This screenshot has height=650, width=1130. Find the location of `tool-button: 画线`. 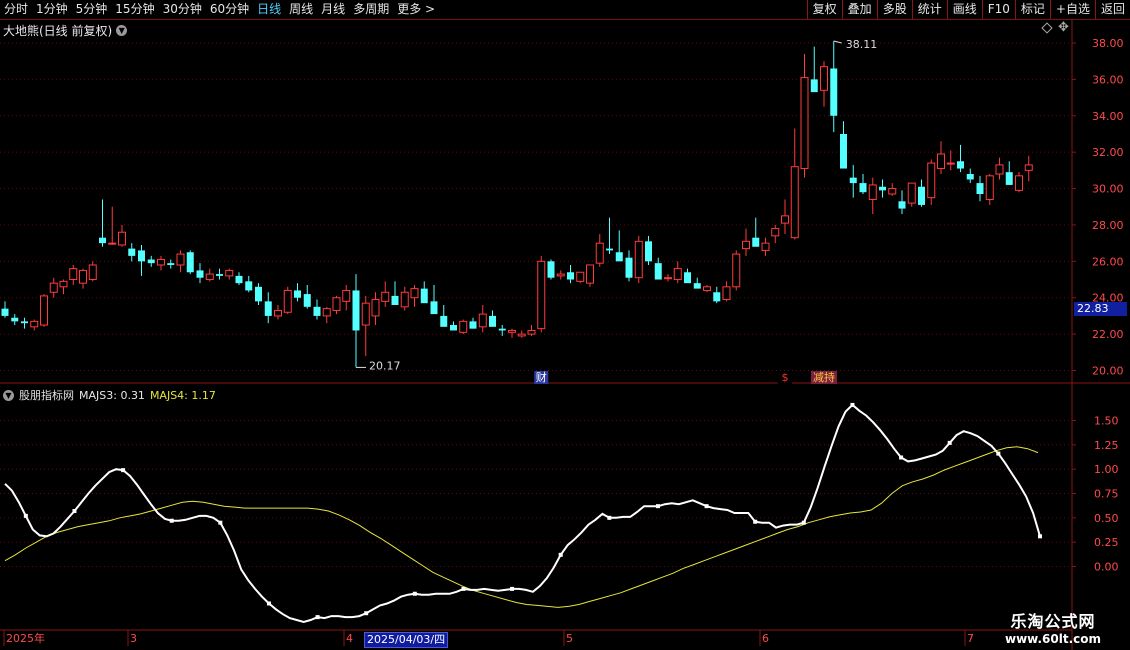

tool-button: 画线 is located at coordinates (964, 9).